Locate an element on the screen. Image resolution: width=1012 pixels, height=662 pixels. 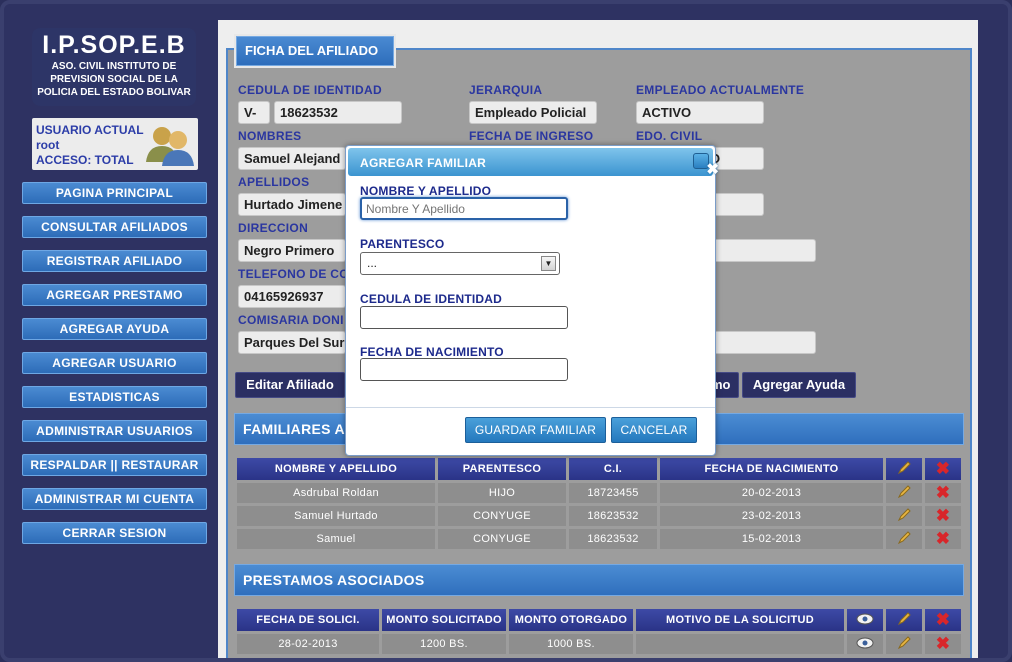
direccion-field-tail is located at coordinates (760, 250).